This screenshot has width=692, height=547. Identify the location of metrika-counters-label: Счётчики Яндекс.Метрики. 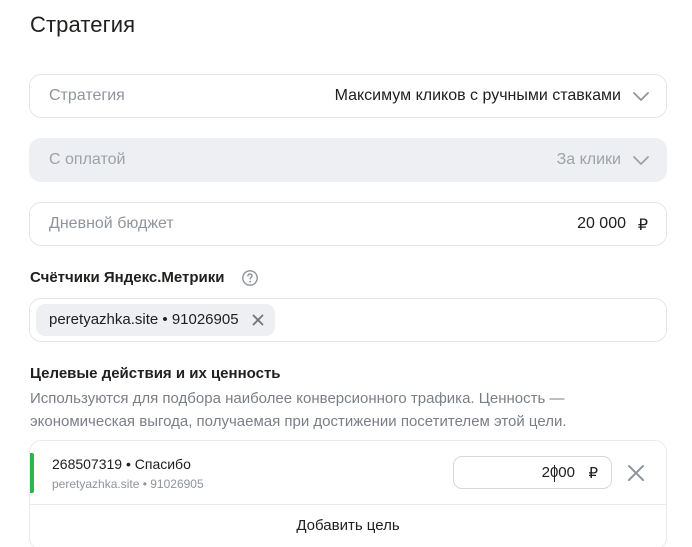
(127, 277).